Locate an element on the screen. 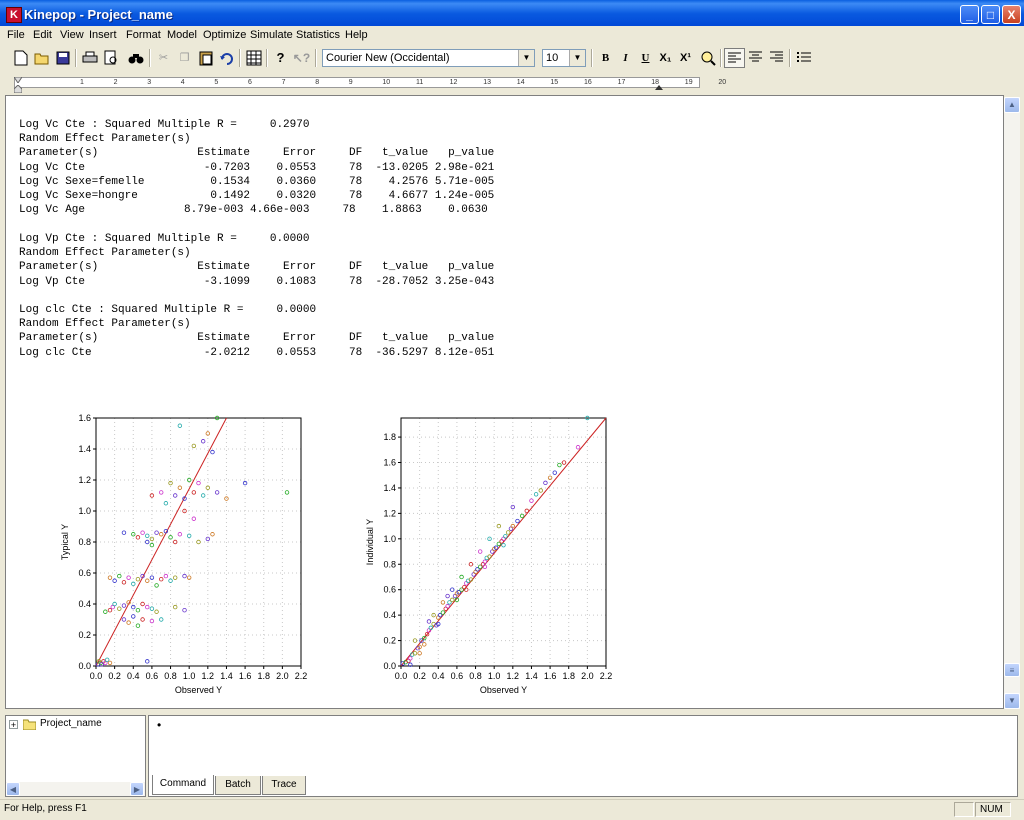  ruler: 1 2 3 4 5 6 7 8 9 10 11 12 13 14 15 16 17 18 19 20 is located at coordinates (512, 83).